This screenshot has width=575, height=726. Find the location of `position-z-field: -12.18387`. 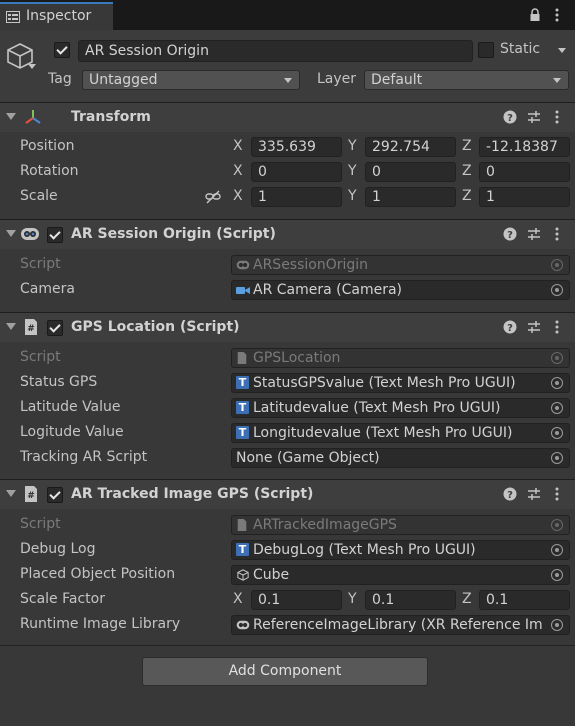

position-z-field: -12.18387 is located at coordinates (524, 147).